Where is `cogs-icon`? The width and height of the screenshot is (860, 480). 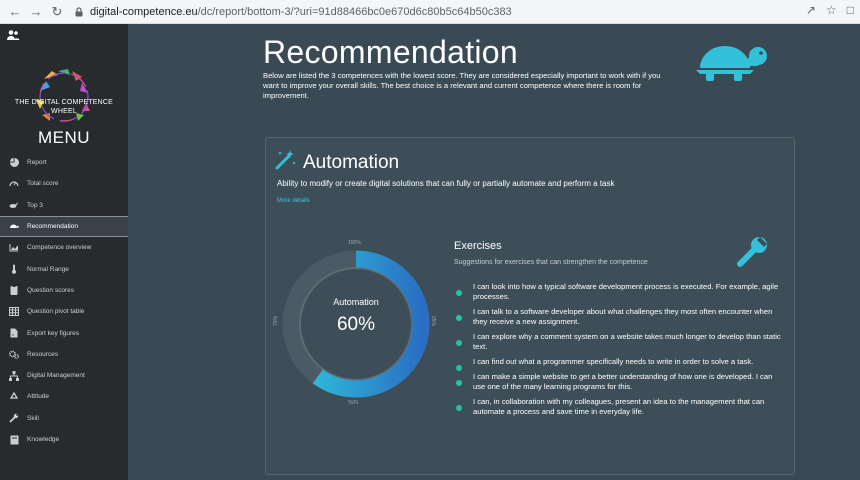
cogs-icon is located at coordinates (14, 354).